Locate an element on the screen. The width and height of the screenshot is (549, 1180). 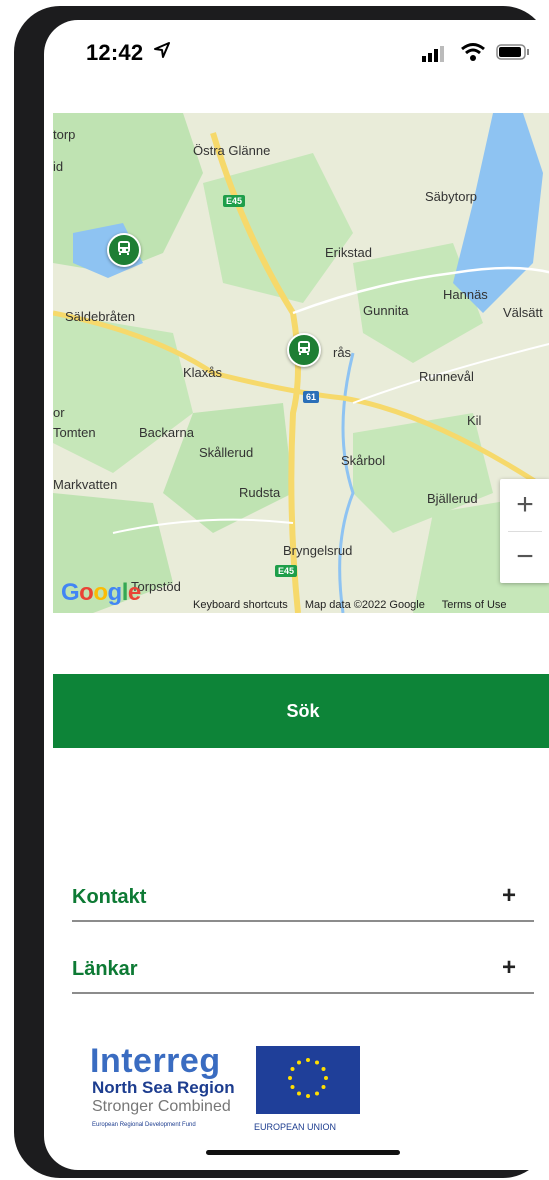
map-place: Rudsta is located at coordinates (260, 492).